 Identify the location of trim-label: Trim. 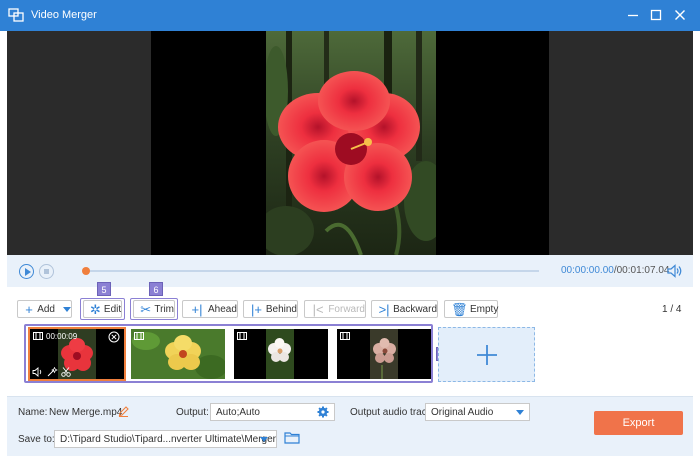
(164, 309).